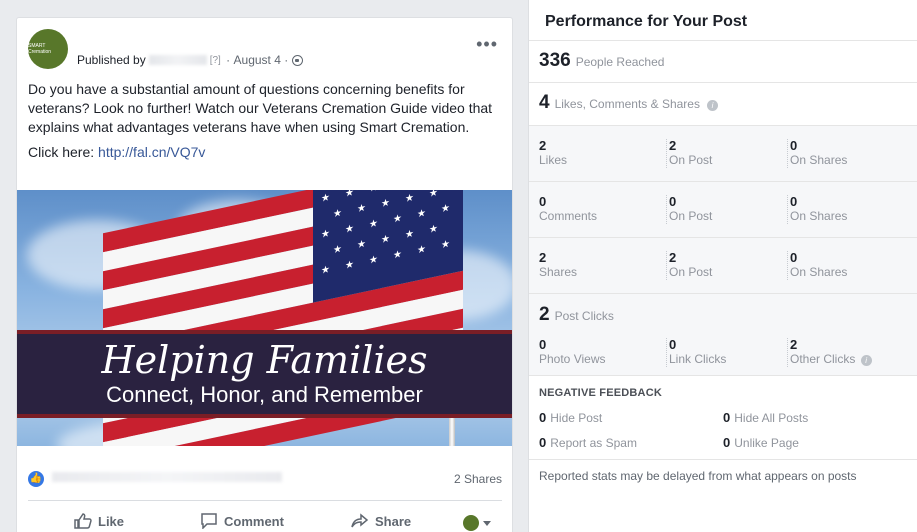 This screenshot has height=532, width=917. Describe the element at coordinates (264, 360) in the screenshot. I see `banner-title: Helping Families` at that location.